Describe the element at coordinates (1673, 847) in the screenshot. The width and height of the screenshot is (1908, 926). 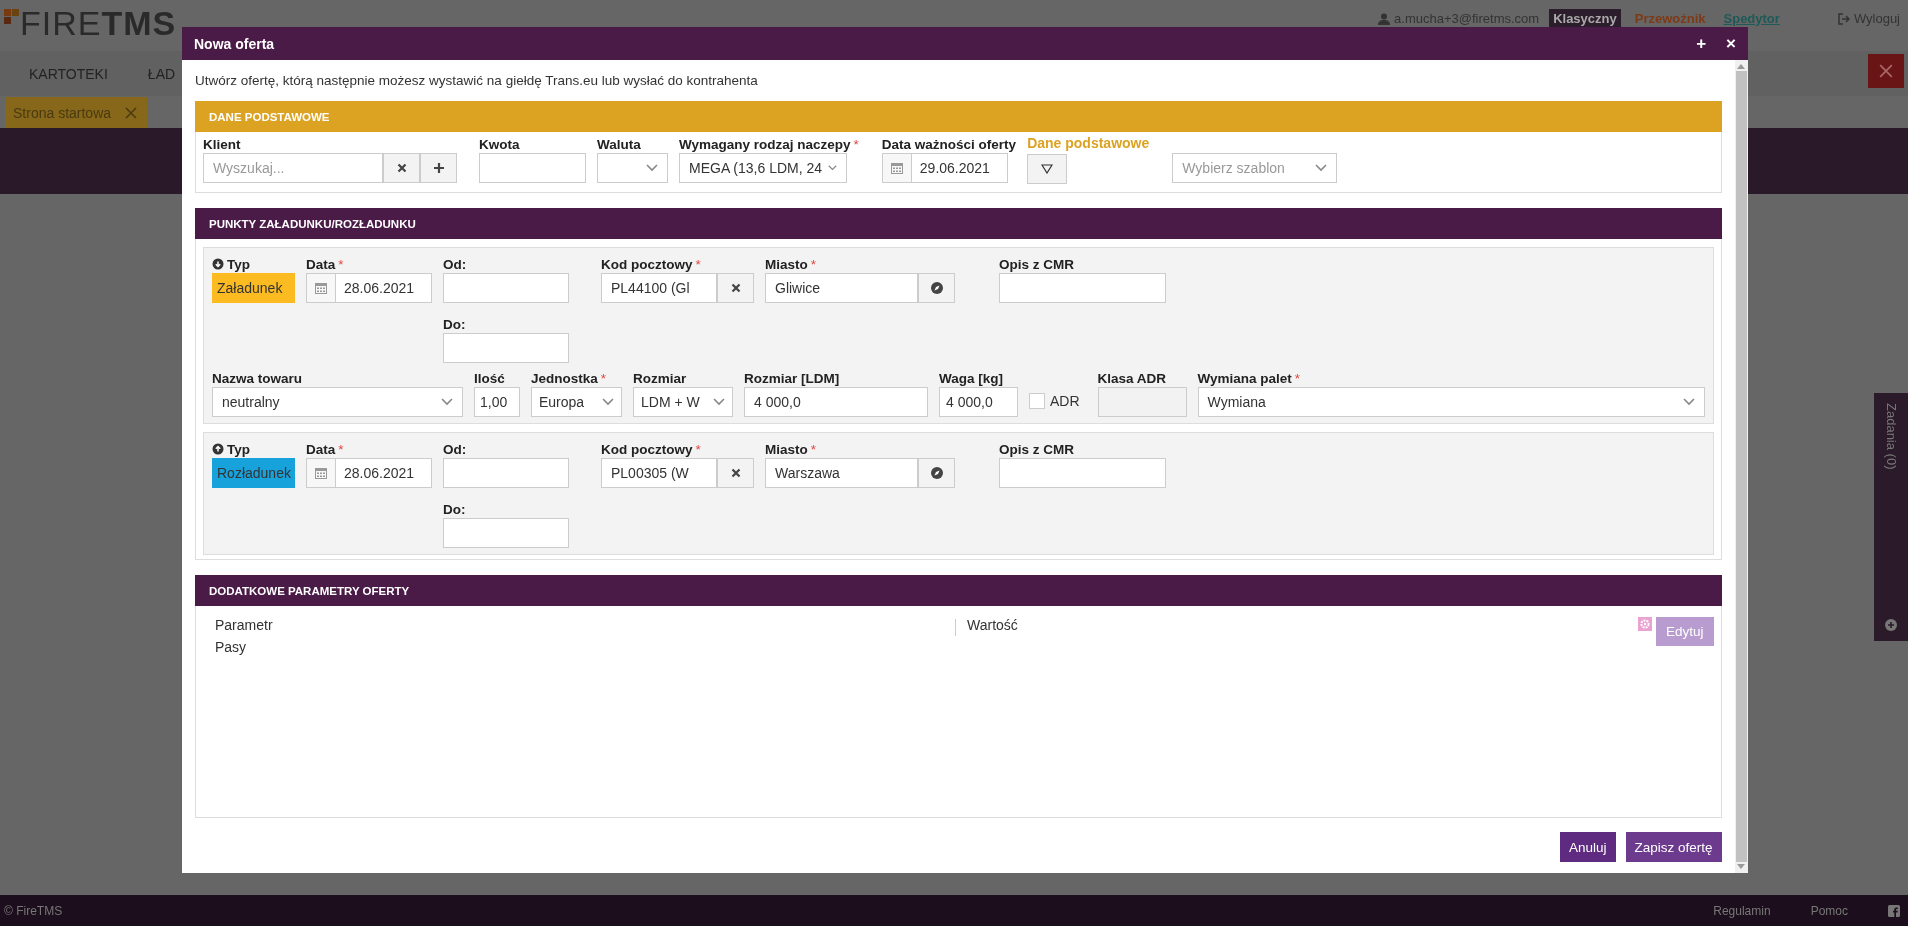
I see `save-button: Zapisz ofertę` at that location.